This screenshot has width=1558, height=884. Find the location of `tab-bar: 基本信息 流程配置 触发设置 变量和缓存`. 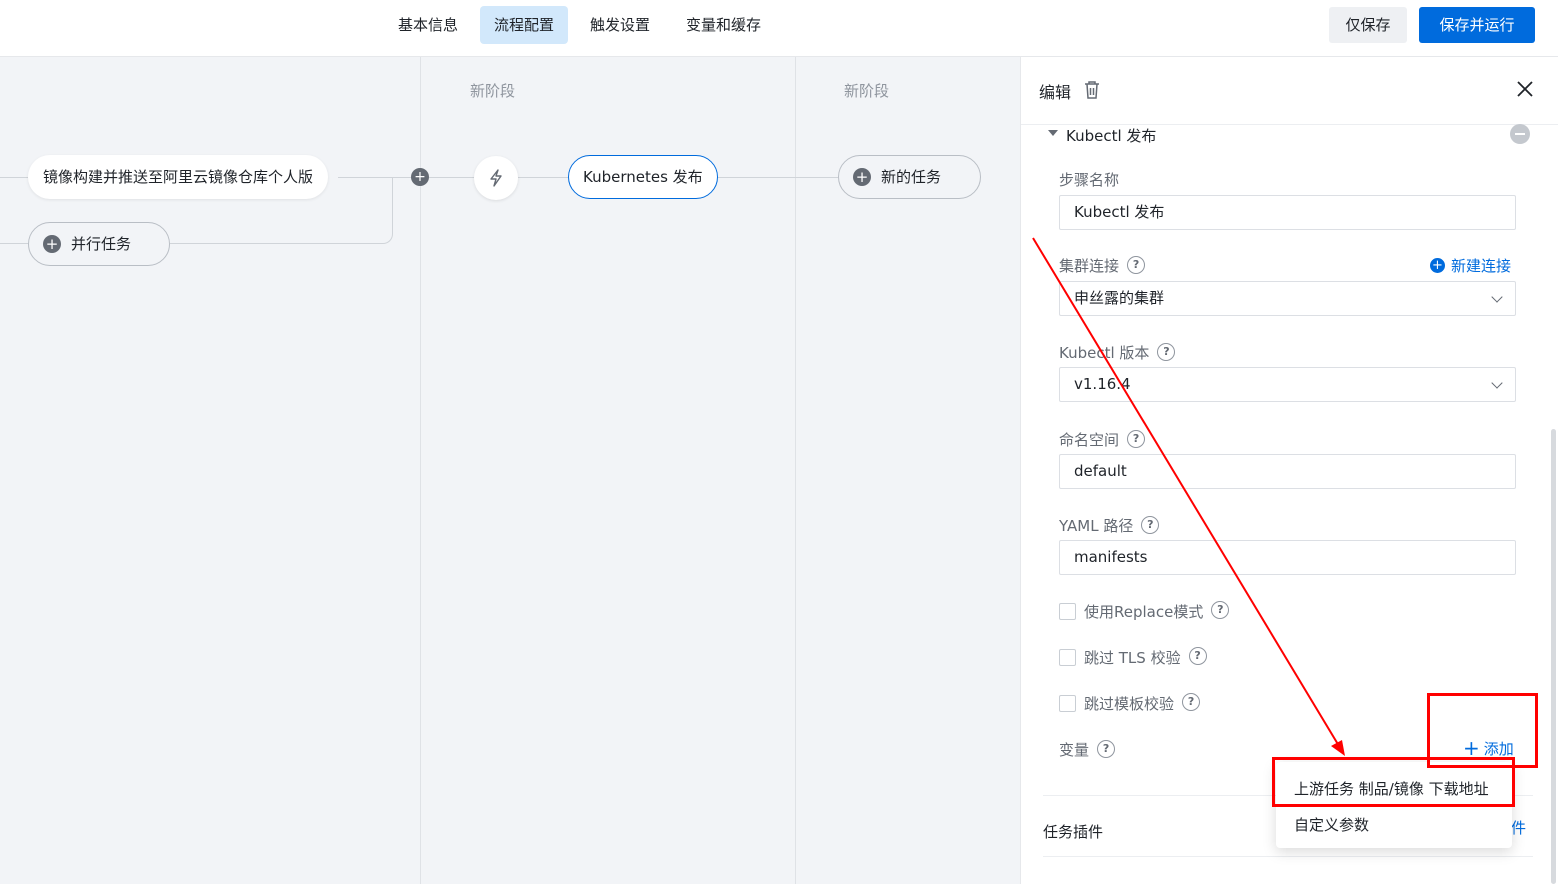

tab-bar: 基本信息 流程配置 触发设置 变量和缓存 is located at coordinates (583, 25).